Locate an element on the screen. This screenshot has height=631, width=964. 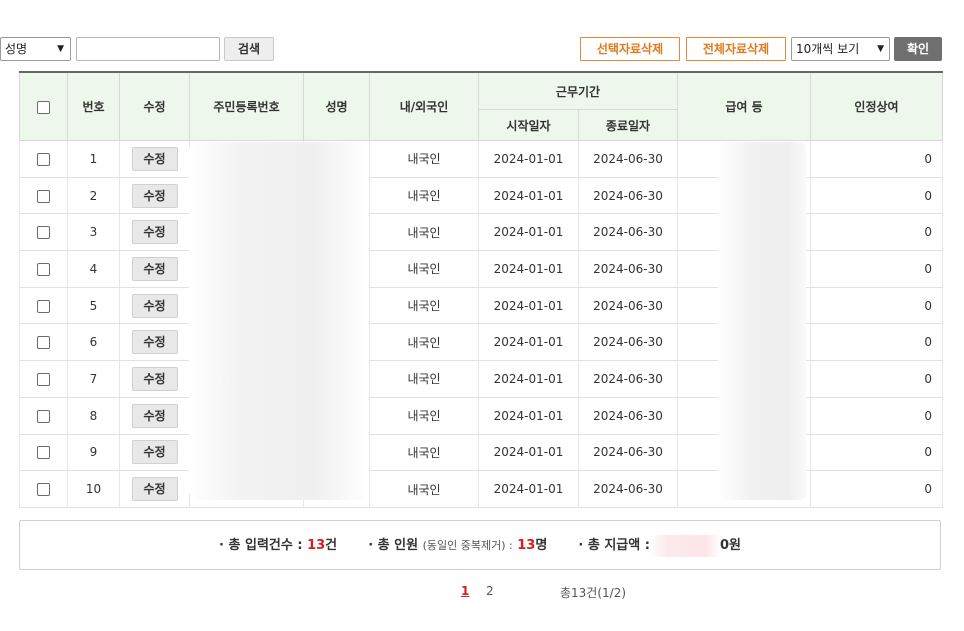
header-edit: 수정 is located at coordinates (154, 106).